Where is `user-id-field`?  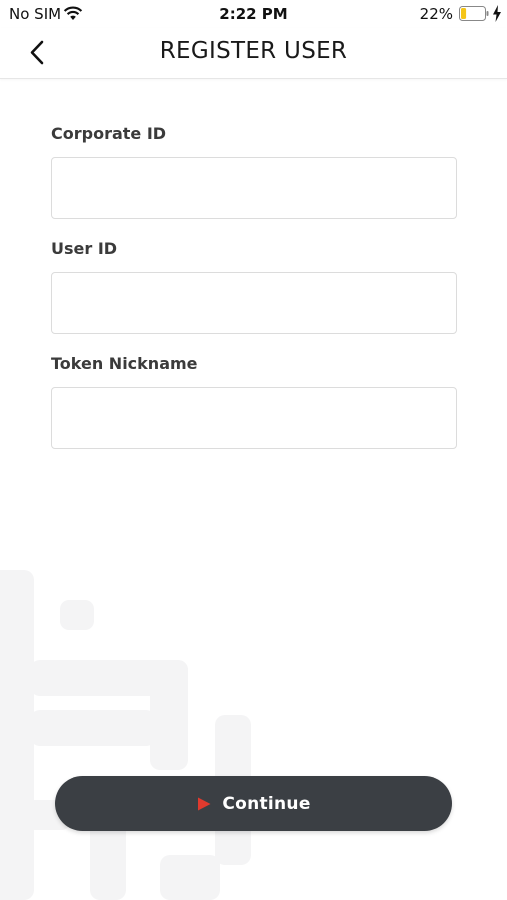 user-id-field is located at coordinates (254, 303).